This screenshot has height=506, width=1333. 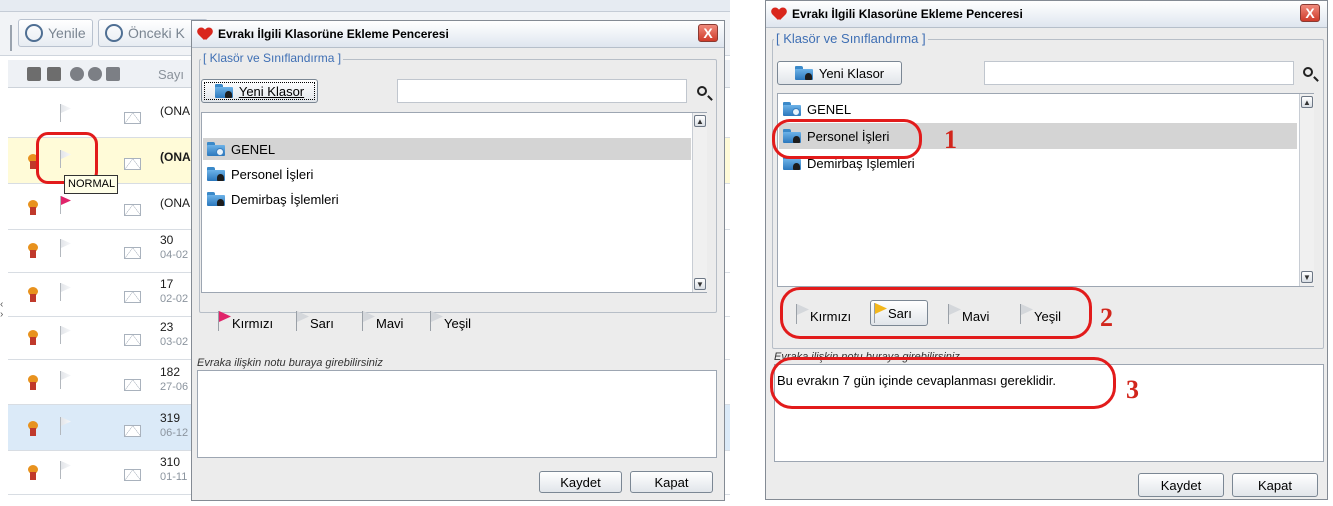 I want to click on flag-column-icon, so click(x=54, y=74).